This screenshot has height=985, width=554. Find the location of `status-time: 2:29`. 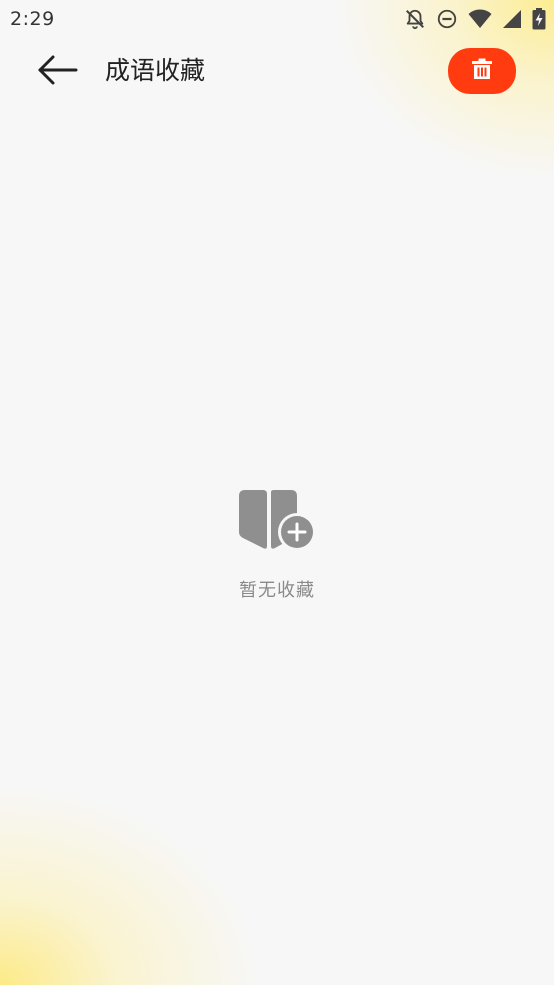

status-time: 2:29 is located at coordinates (32, 19).